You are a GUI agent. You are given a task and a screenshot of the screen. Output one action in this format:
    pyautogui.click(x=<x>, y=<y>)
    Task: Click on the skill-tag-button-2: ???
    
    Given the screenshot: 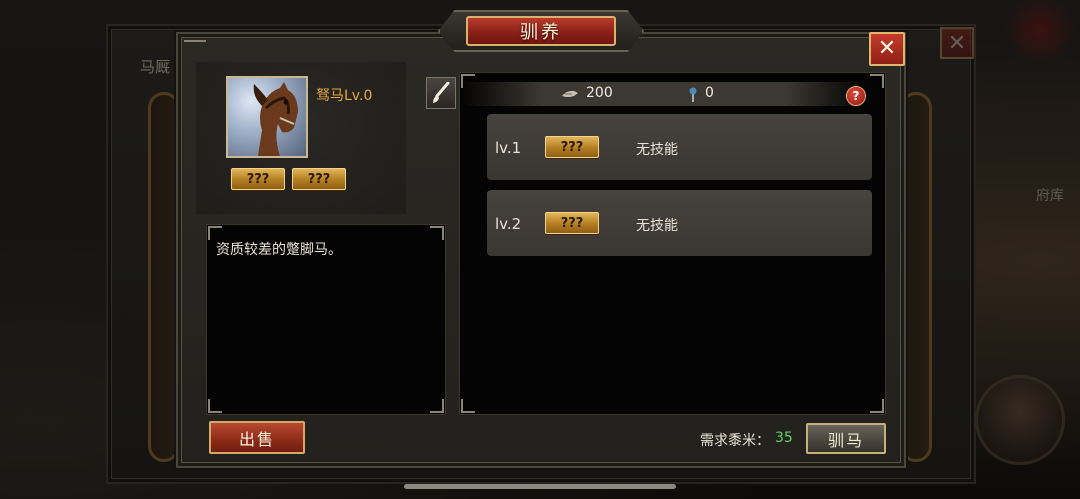 What is the action you would take?
    pyautogui.click(x=572, y=223)
    